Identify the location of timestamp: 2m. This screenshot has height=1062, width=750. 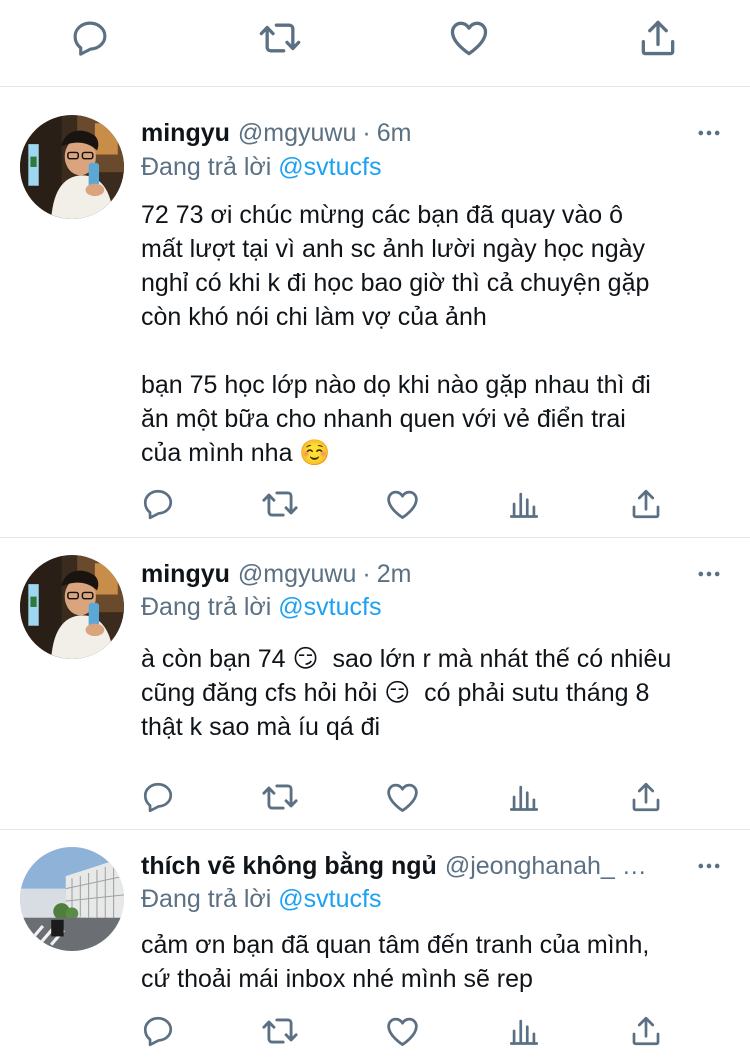
(394, 574).